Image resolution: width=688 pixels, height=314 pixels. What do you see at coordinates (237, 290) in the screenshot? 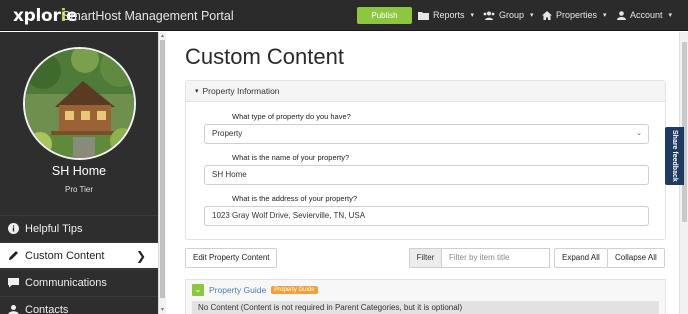
I see `guide-title: Property Guide` at bounding box center [237, 290].